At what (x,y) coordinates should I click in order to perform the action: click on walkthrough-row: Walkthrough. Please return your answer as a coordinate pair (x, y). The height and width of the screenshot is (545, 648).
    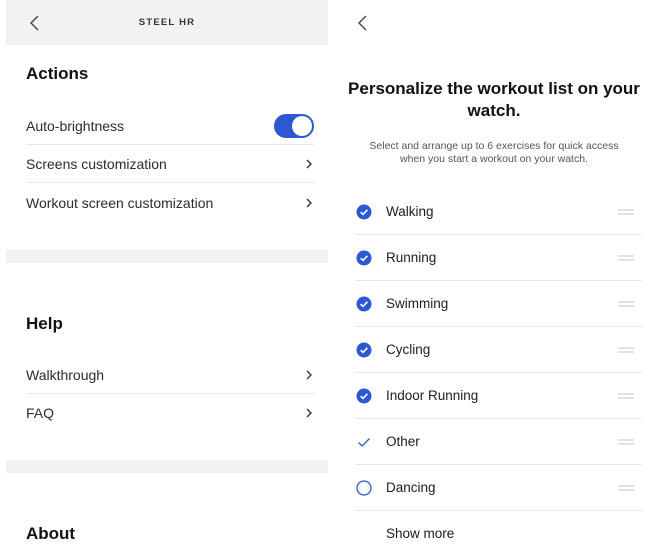
    Looking at the image, I should click on (170, 375).